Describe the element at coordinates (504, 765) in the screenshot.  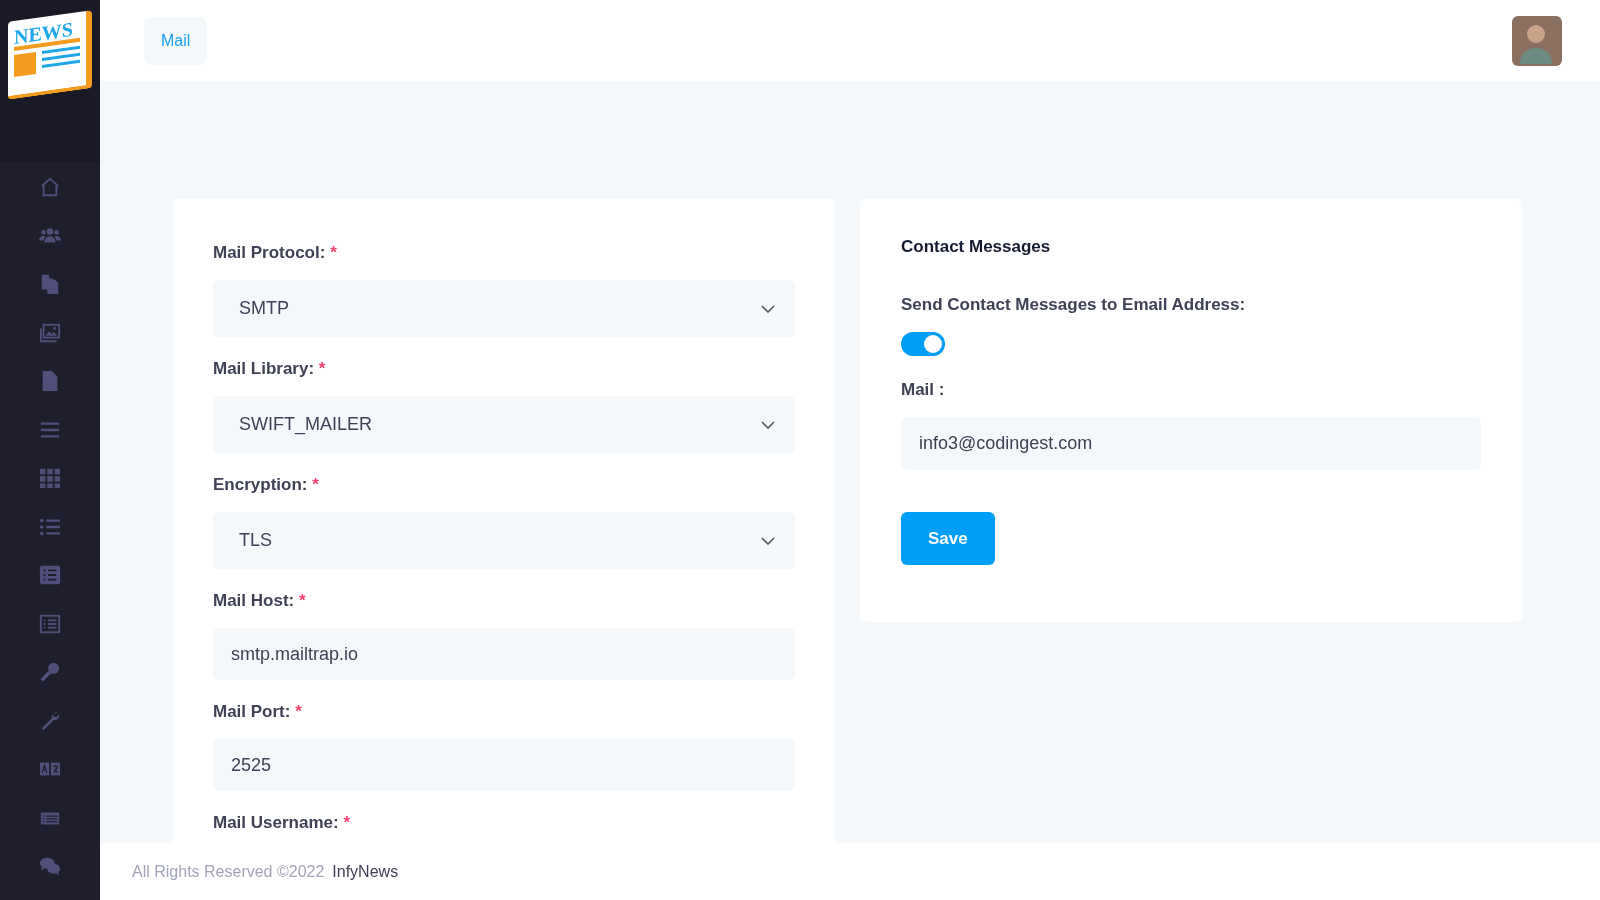
I see `text-field: 2525` at that location.